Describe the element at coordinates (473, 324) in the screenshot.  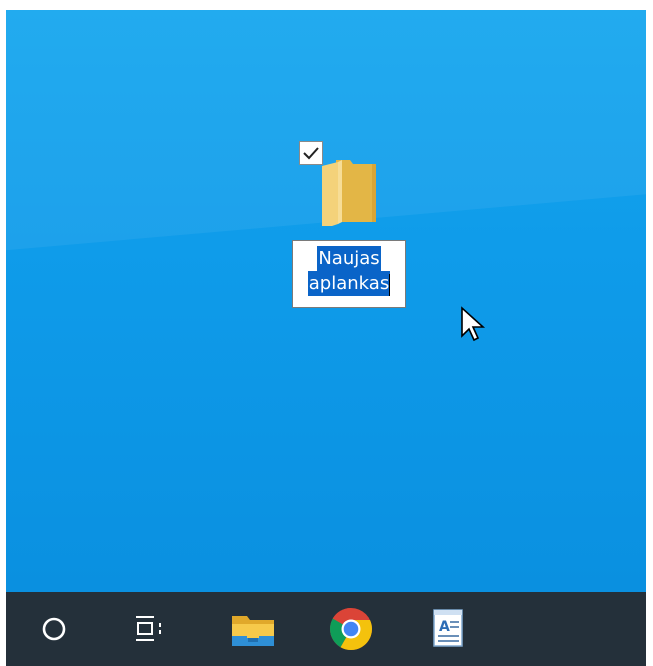
I see `mouse-pointer-icon` at that location.